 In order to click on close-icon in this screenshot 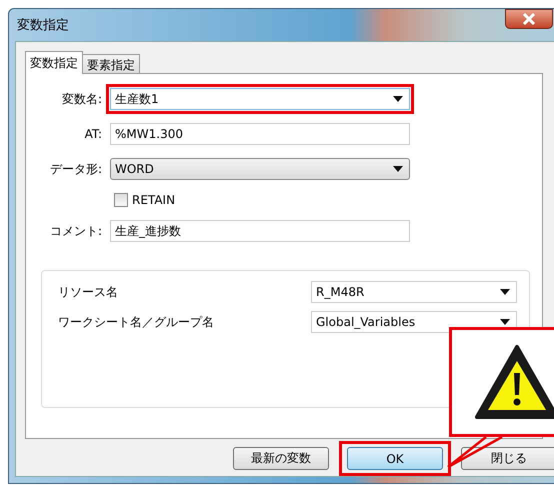, I will do `click(529, 19)`.